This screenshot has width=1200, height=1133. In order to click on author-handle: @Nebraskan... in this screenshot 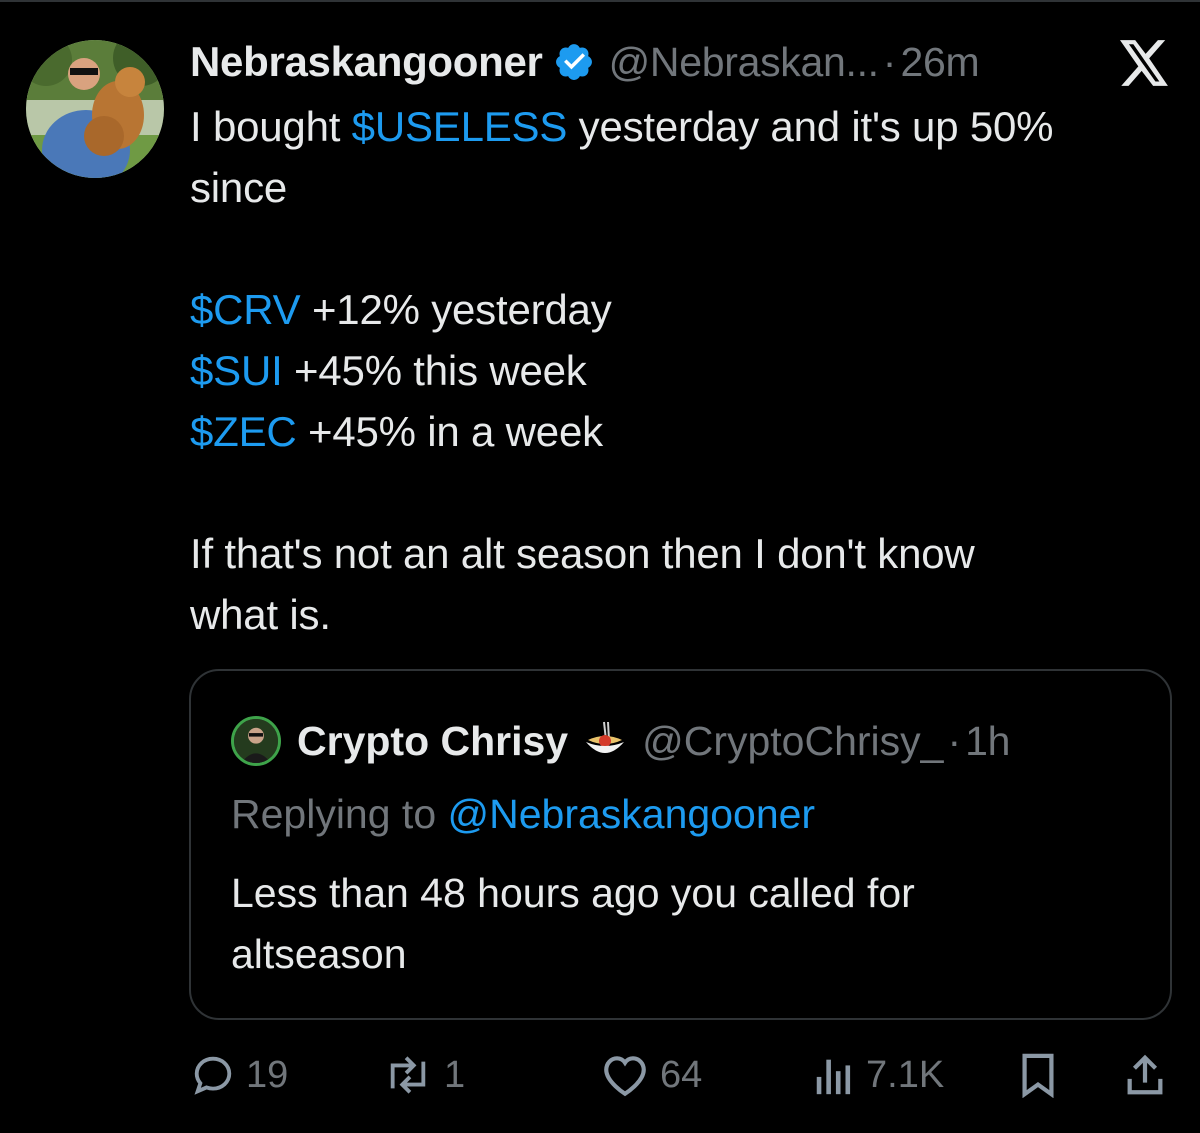, I will do `click(744, 62)`.